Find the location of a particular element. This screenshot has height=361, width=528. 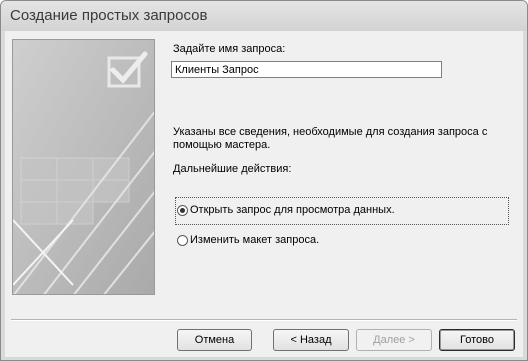

button-separator is located at coordinates (264, 320).